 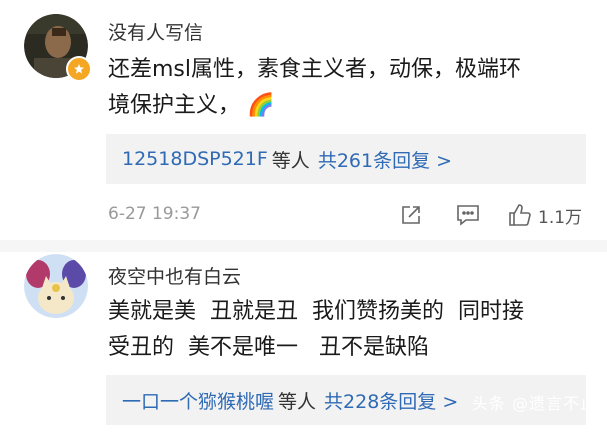 I want to click on username: 夜空中也有白云, so click(x=174, y=275).